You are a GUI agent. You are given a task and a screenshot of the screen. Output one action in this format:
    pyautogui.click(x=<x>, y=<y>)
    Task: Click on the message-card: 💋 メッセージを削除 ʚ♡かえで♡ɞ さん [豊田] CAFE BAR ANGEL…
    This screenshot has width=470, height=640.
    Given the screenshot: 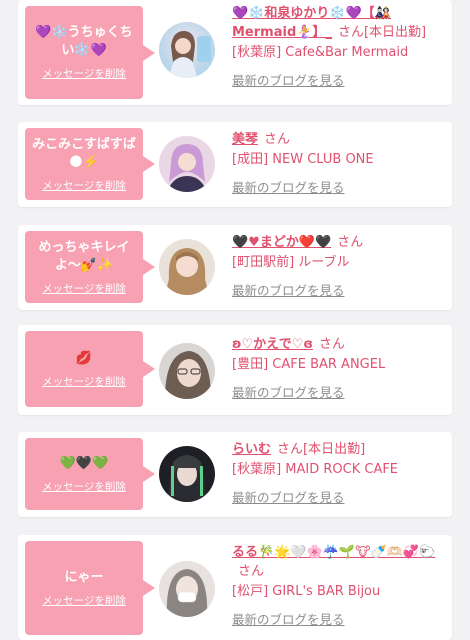 What is the action you would take?
    pyautogui.click(x=235, y=370)
    